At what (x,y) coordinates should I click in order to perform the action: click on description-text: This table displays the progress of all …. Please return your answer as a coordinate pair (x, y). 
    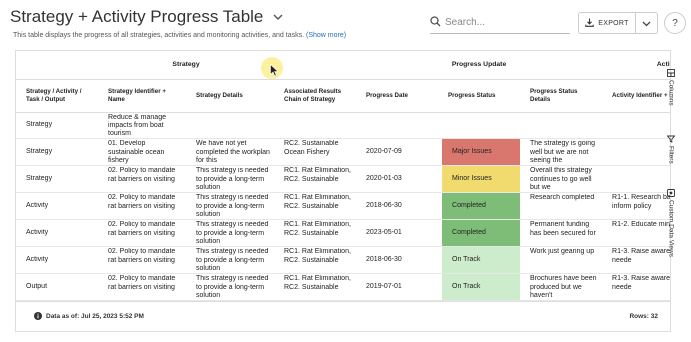
    Looking at the image, I should click on (159, 35).